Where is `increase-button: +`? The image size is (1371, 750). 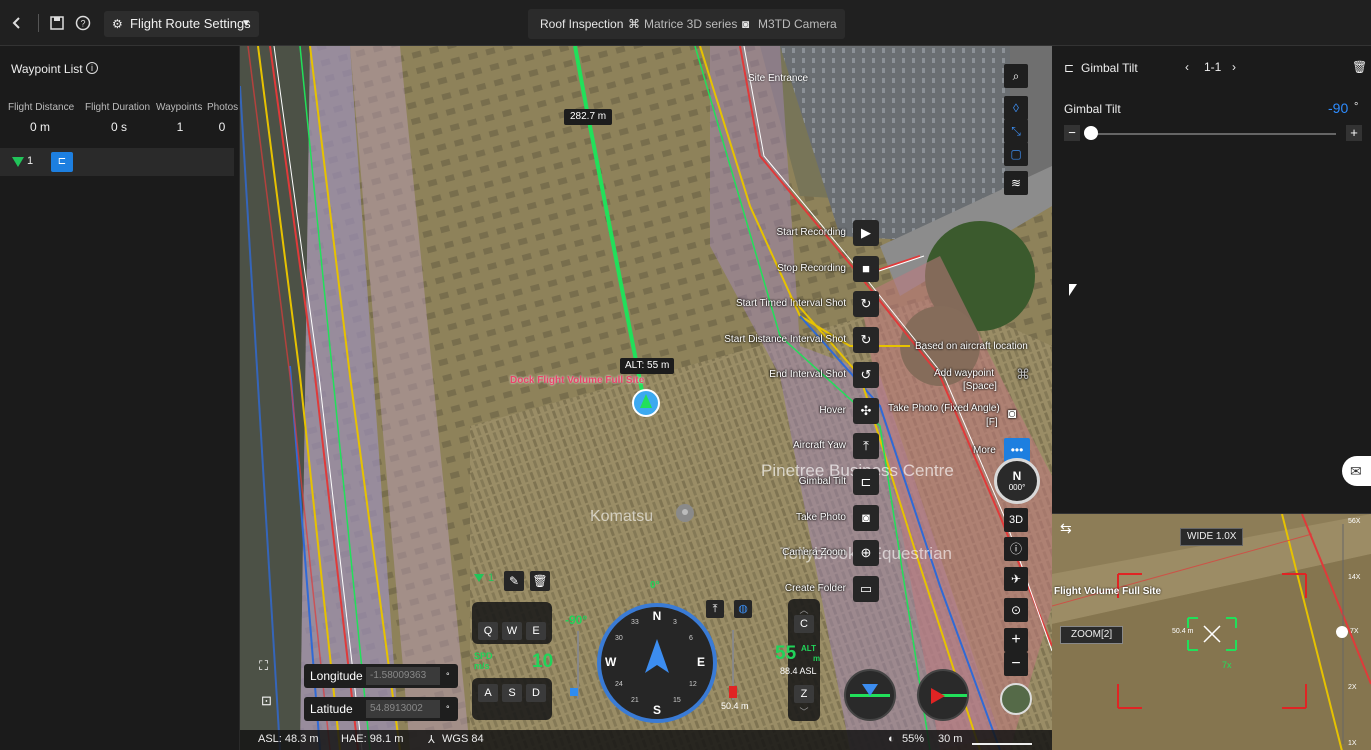
increase-button: + is located at coordinates (1354, 133).